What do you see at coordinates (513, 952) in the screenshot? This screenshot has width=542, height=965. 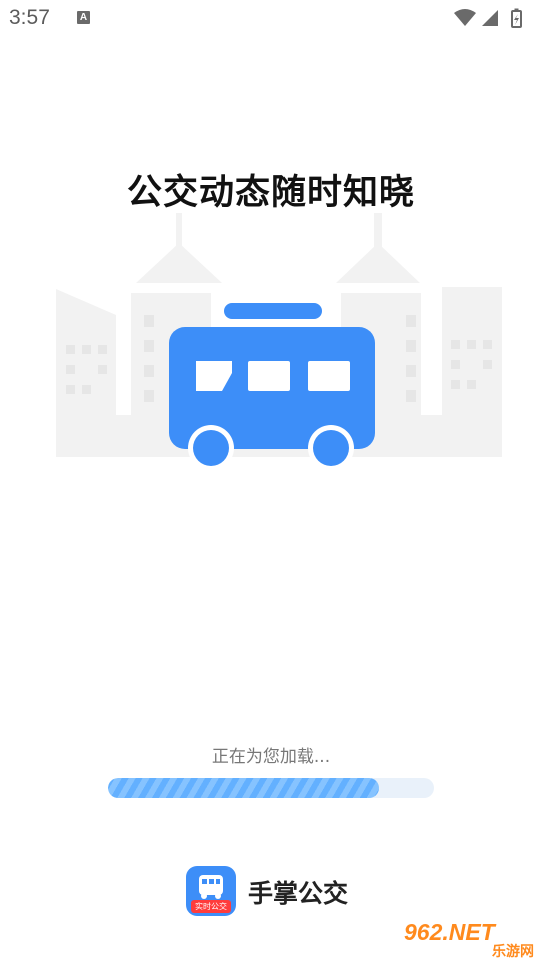 I see `watermark-site-name: 乐游网` at bounding box center [513, 952].